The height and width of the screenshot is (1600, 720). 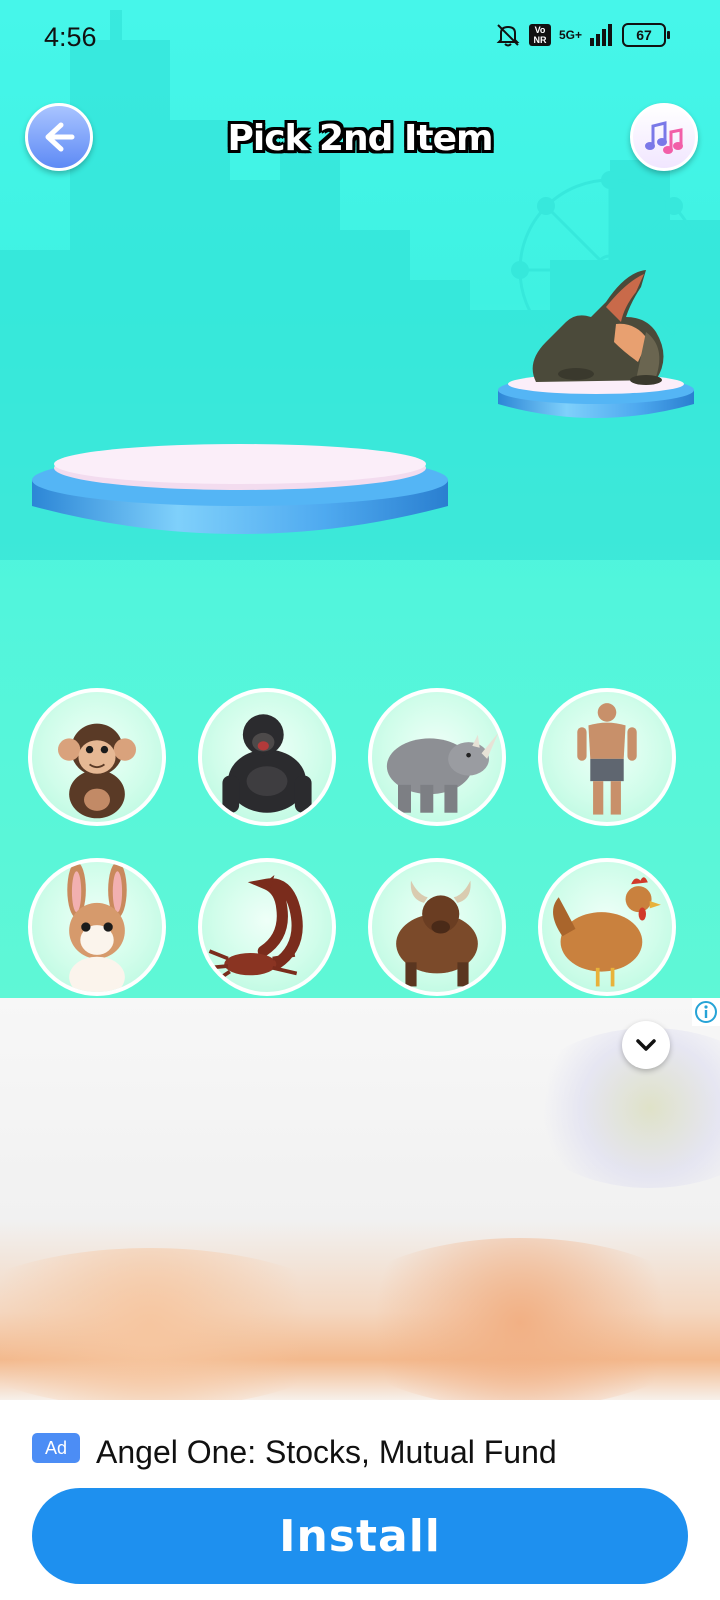 What do you see at coordinates (601, 35) in the screenshot?
I see `signal-icon` at bounding box center [601, 35].